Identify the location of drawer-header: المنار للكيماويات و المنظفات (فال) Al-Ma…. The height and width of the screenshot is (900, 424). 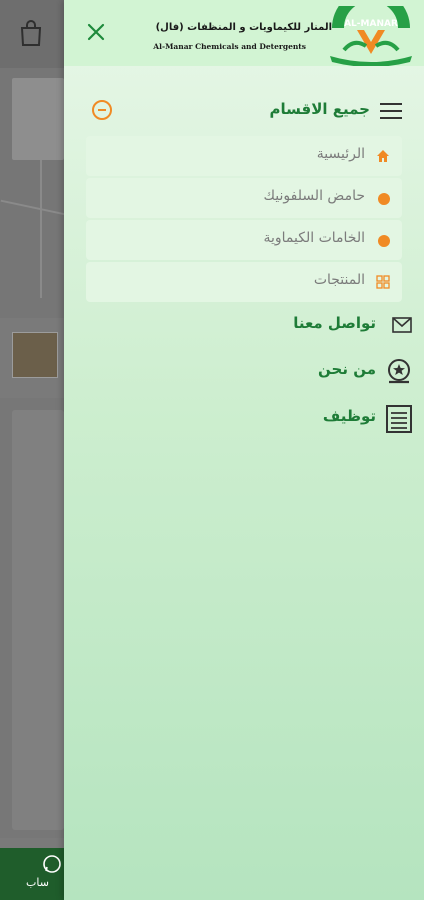
(244, 33).